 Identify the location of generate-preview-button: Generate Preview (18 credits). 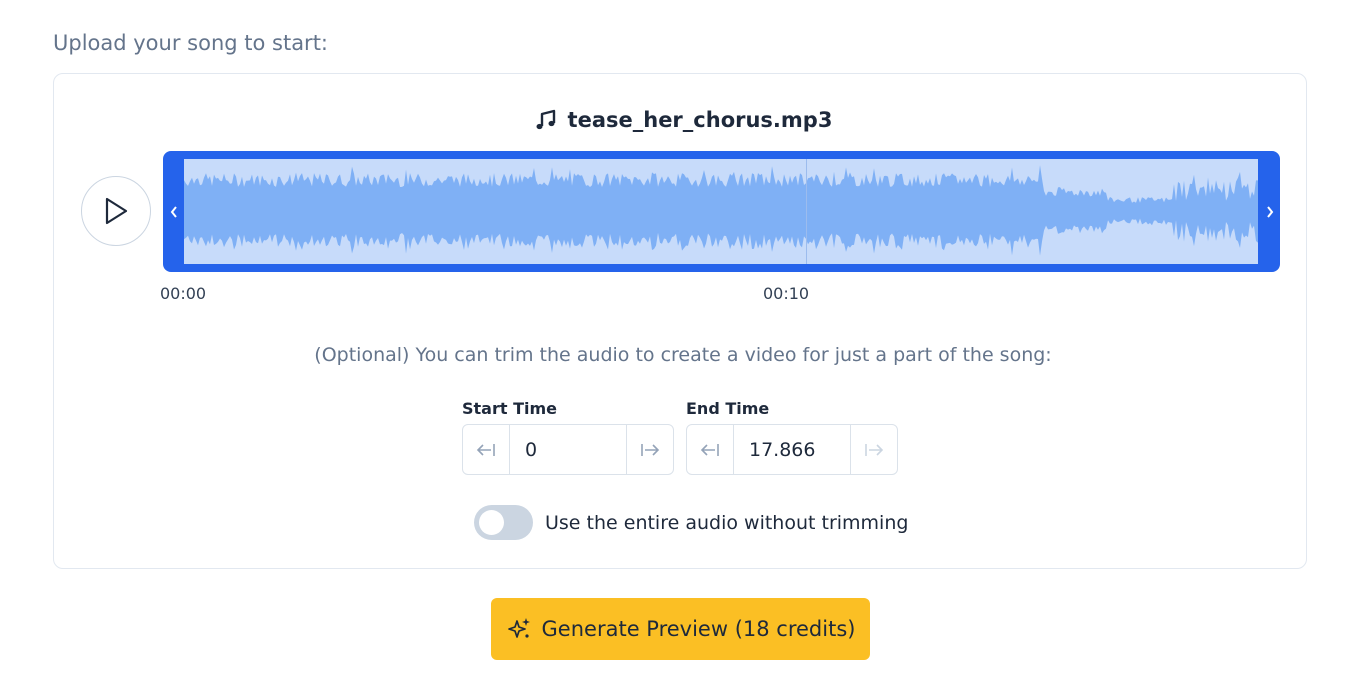
(680, 629).